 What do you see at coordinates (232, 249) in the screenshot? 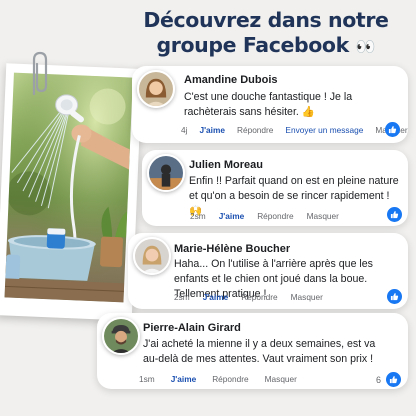
I see `commenter-name: Marie-Hélène Boucher` at bounding box center [232, 249].